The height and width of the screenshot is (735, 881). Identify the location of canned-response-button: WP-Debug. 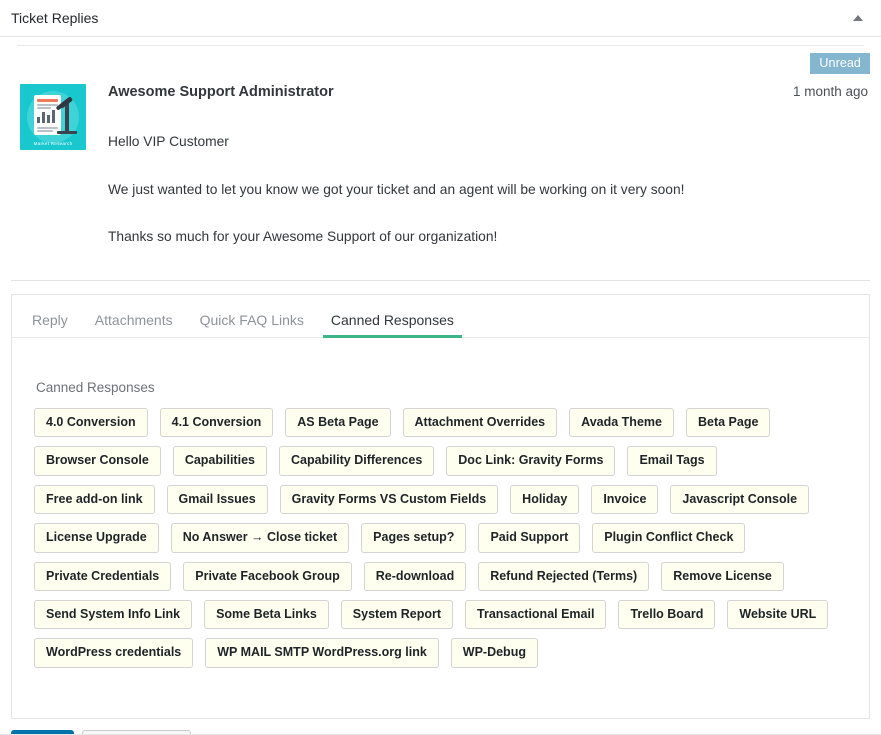
(494, 653).